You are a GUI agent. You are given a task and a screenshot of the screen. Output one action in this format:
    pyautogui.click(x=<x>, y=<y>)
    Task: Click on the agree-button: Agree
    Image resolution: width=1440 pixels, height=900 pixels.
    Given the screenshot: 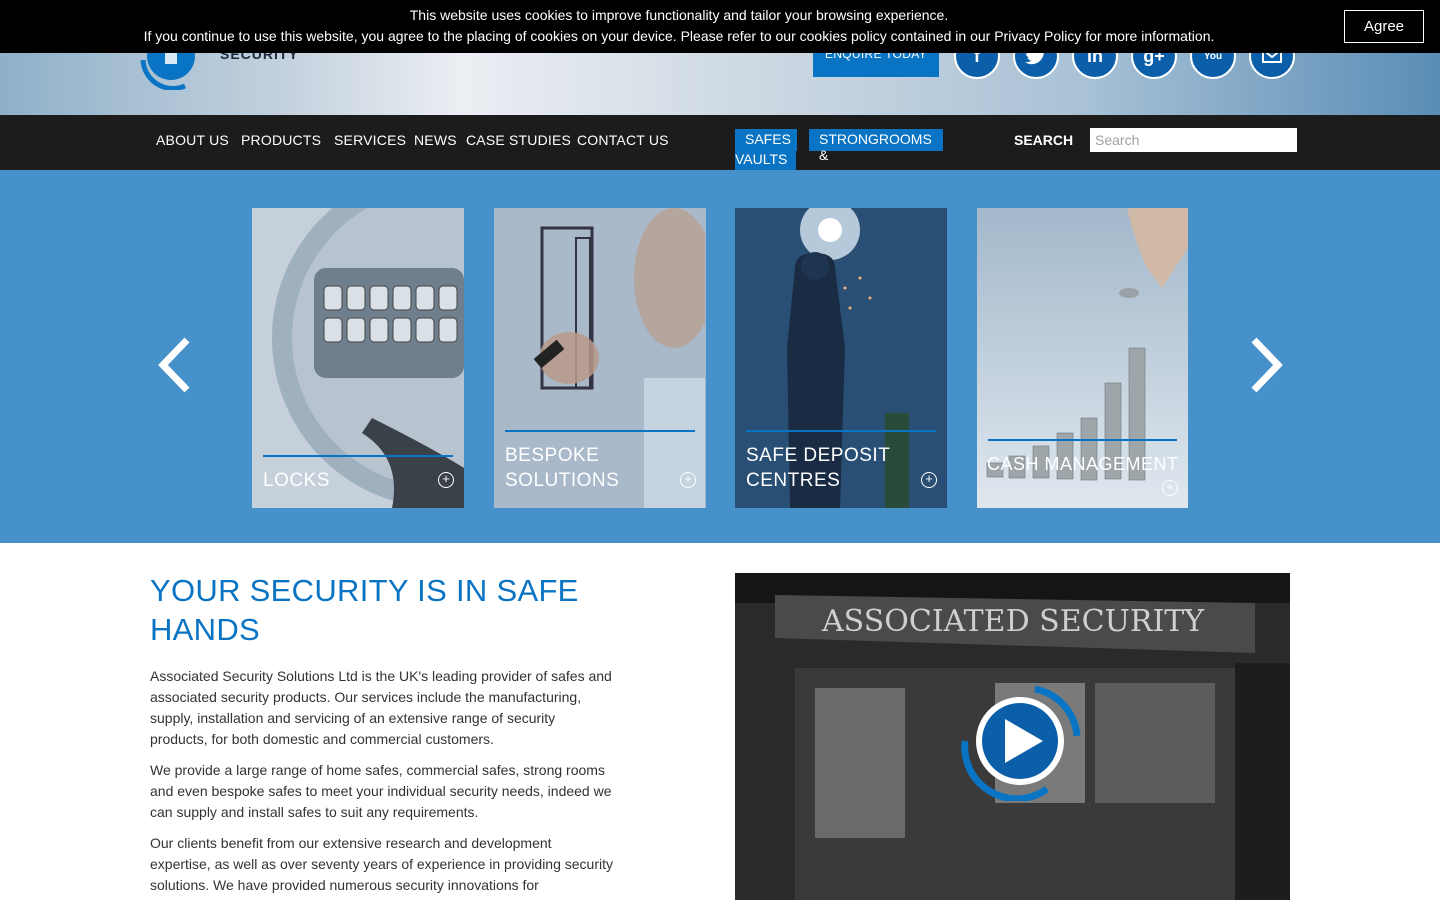 What is the action you would take?
    pyautogui.click(x=1384, y=26)
    